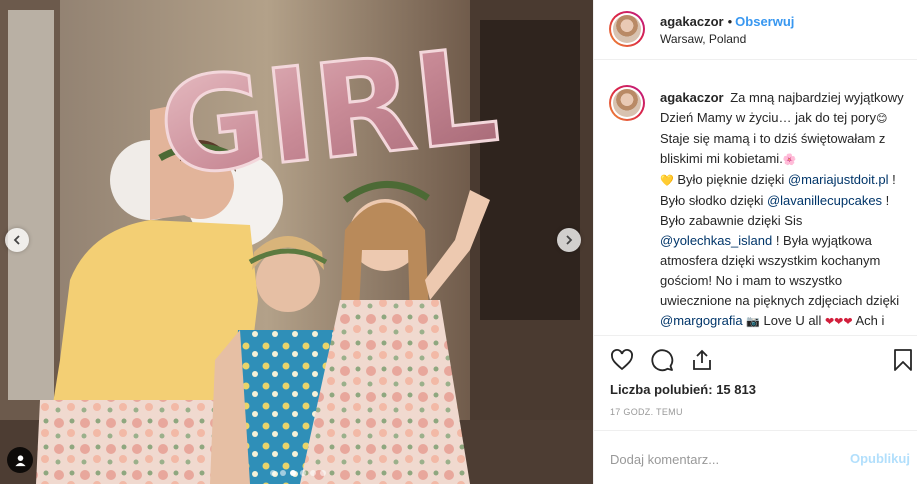 Image resolution: width=917 pixels, height=484 pixels. Describe the element at coordinates (692, 97) in the screenshot. I see `caption-username: agakaczor` at that location.